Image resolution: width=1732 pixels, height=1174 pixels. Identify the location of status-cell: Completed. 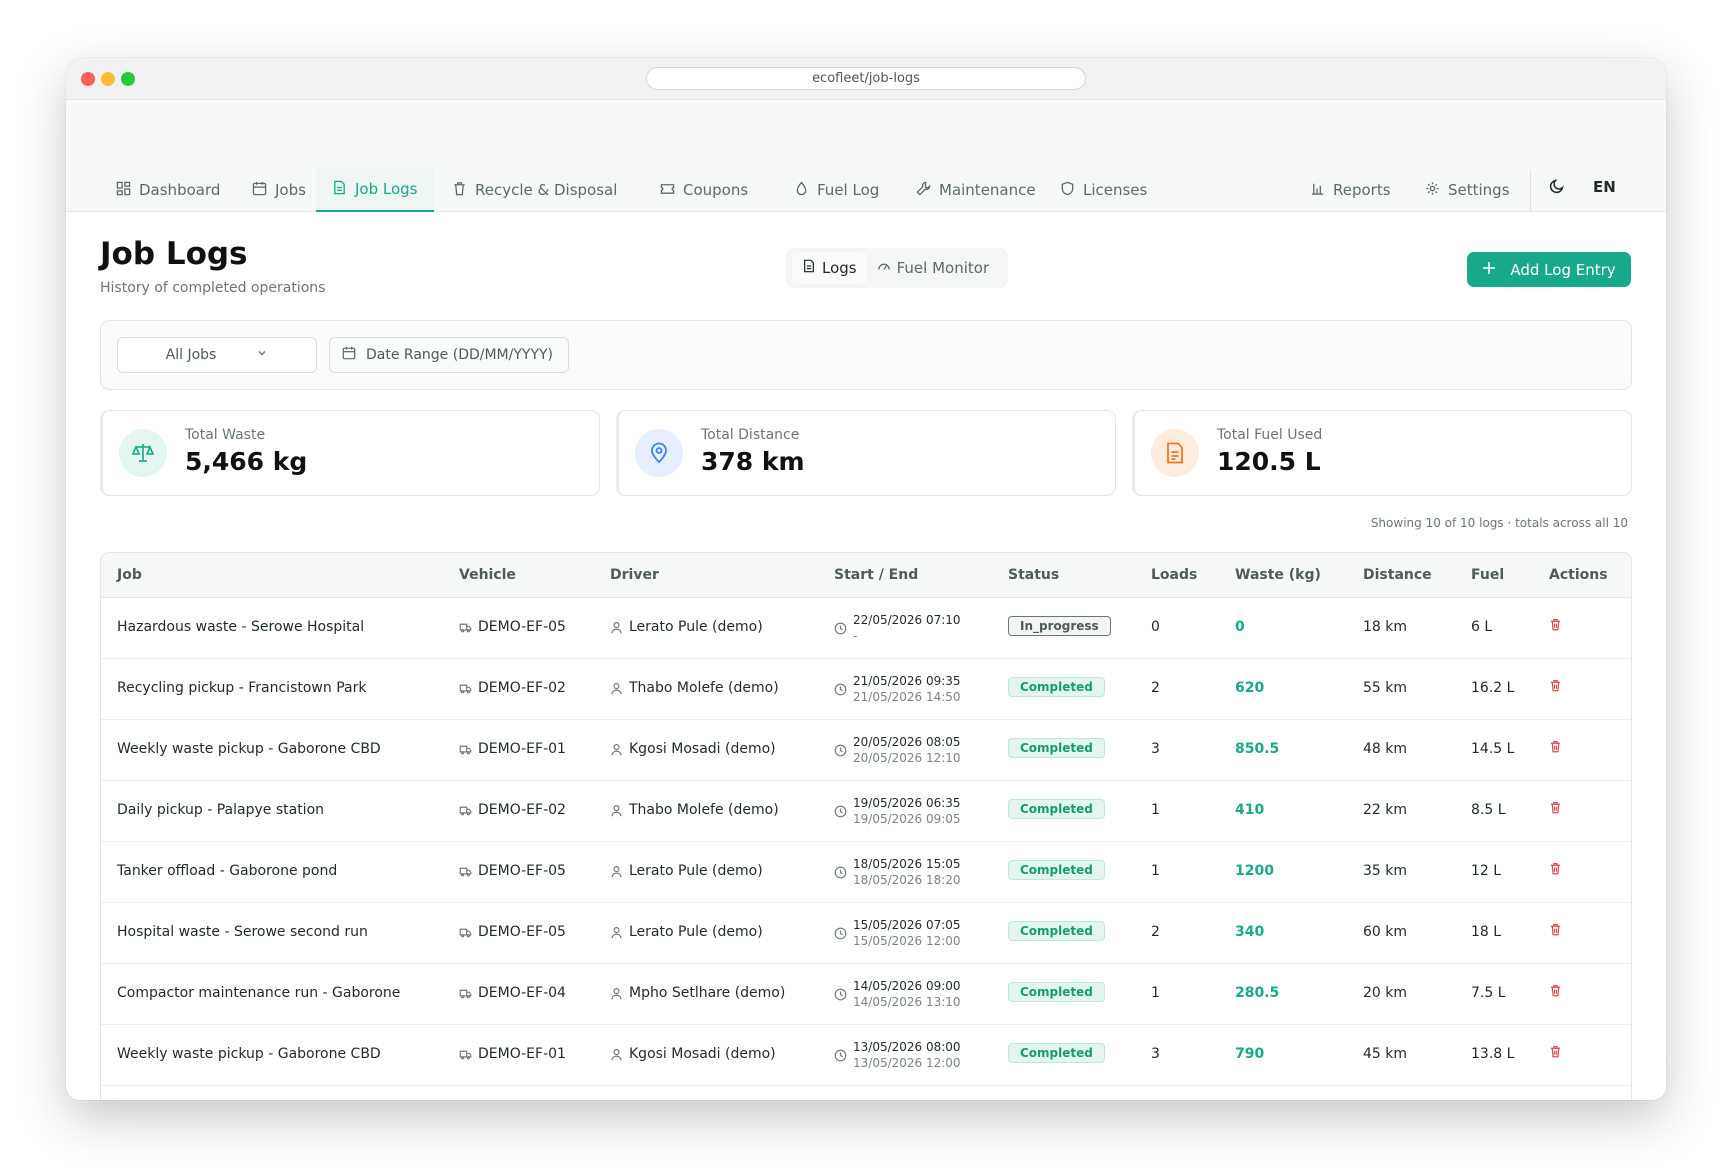
(1056, 748).